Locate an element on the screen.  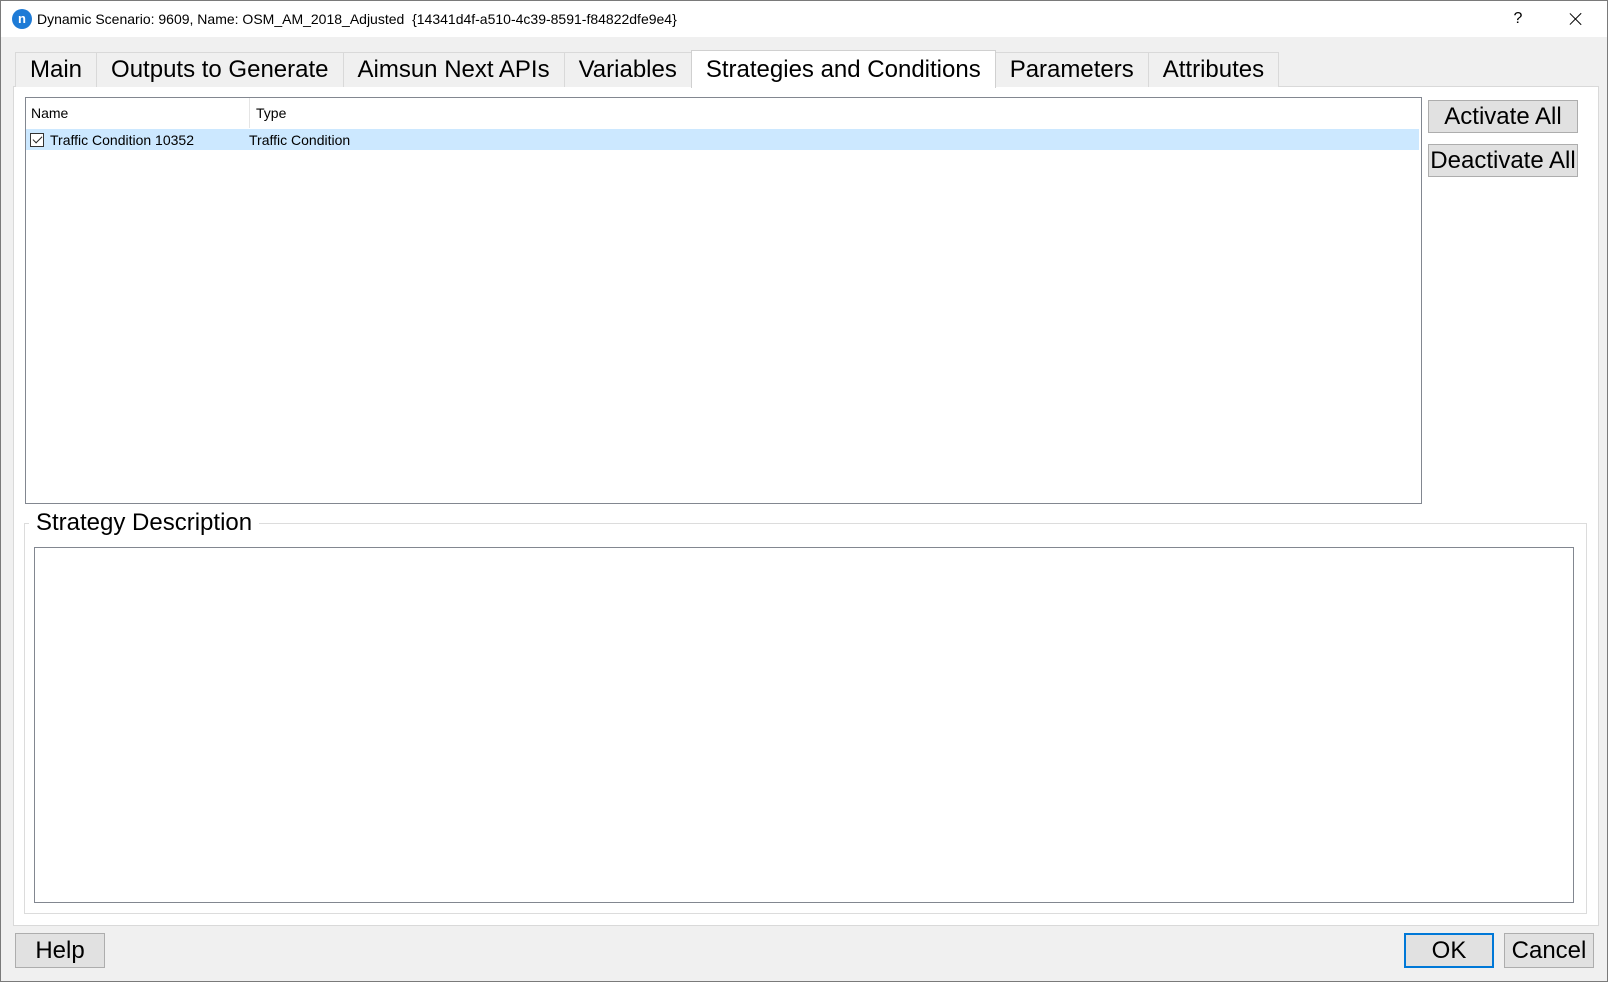
tab-attributes: Attributes is located at coordinates (1213, 69).